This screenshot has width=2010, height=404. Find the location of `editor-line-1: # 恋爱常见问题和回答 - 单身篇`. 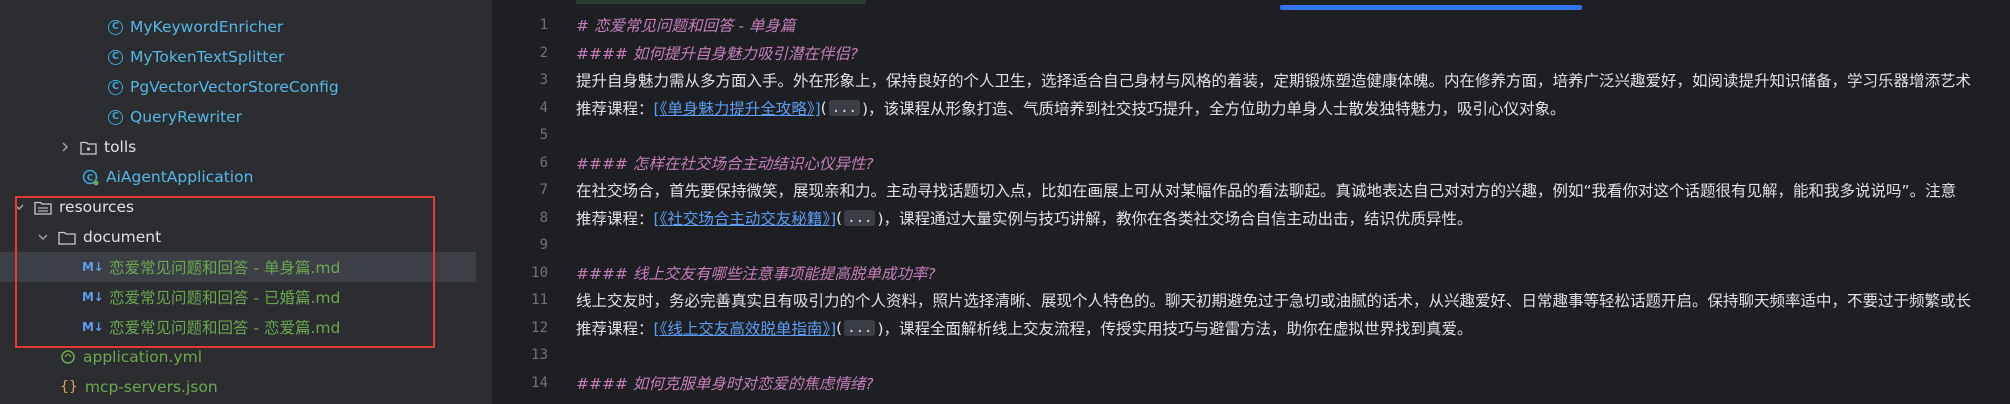

editor-line-1: # 恋爱常见问题和回答 - 单身篇 is located at coordinates (685, 25).